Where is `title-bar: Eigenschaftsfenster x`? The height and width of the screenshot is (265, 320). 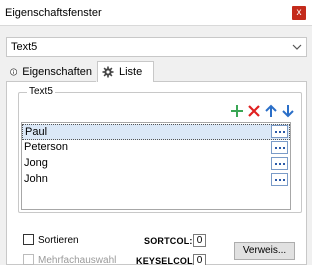 title-bar: Eigenschaftsfenster x is located at coordinates (156, 13).